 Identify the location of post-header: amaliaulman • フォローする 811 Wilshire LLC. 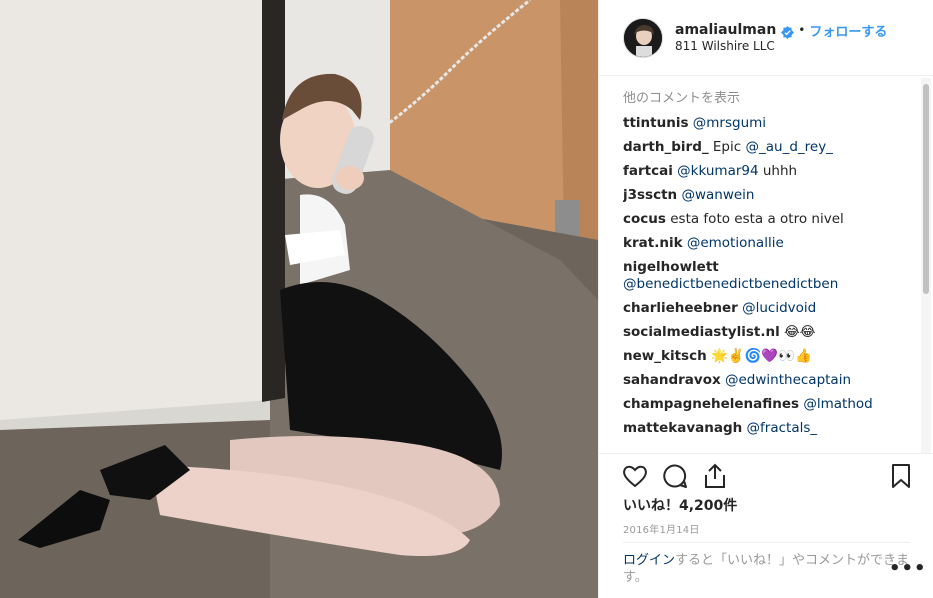
(766, 38).